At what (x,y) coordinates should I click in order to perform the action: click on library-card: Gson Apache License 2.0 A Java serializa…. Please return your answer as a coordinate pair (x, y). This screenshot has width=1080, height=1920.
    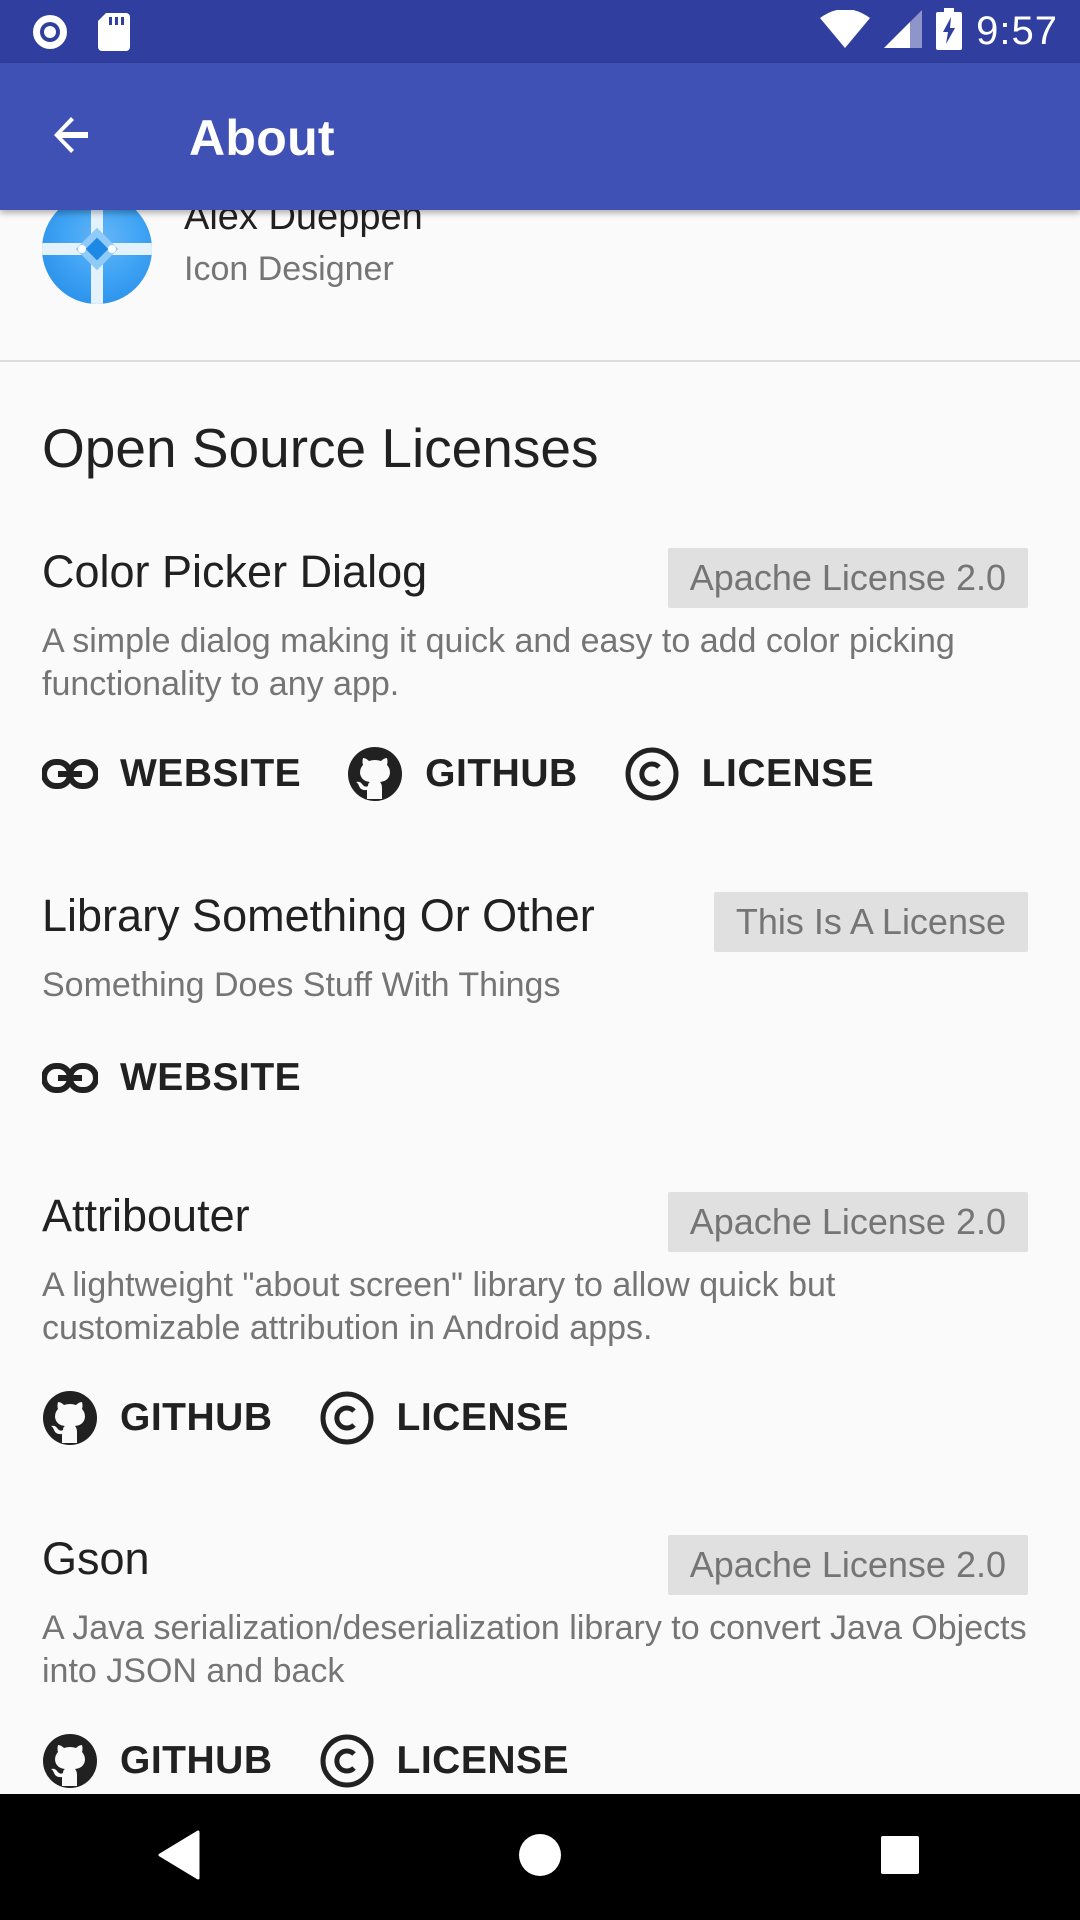
    Looking at the image, I should click on (540, 1663).